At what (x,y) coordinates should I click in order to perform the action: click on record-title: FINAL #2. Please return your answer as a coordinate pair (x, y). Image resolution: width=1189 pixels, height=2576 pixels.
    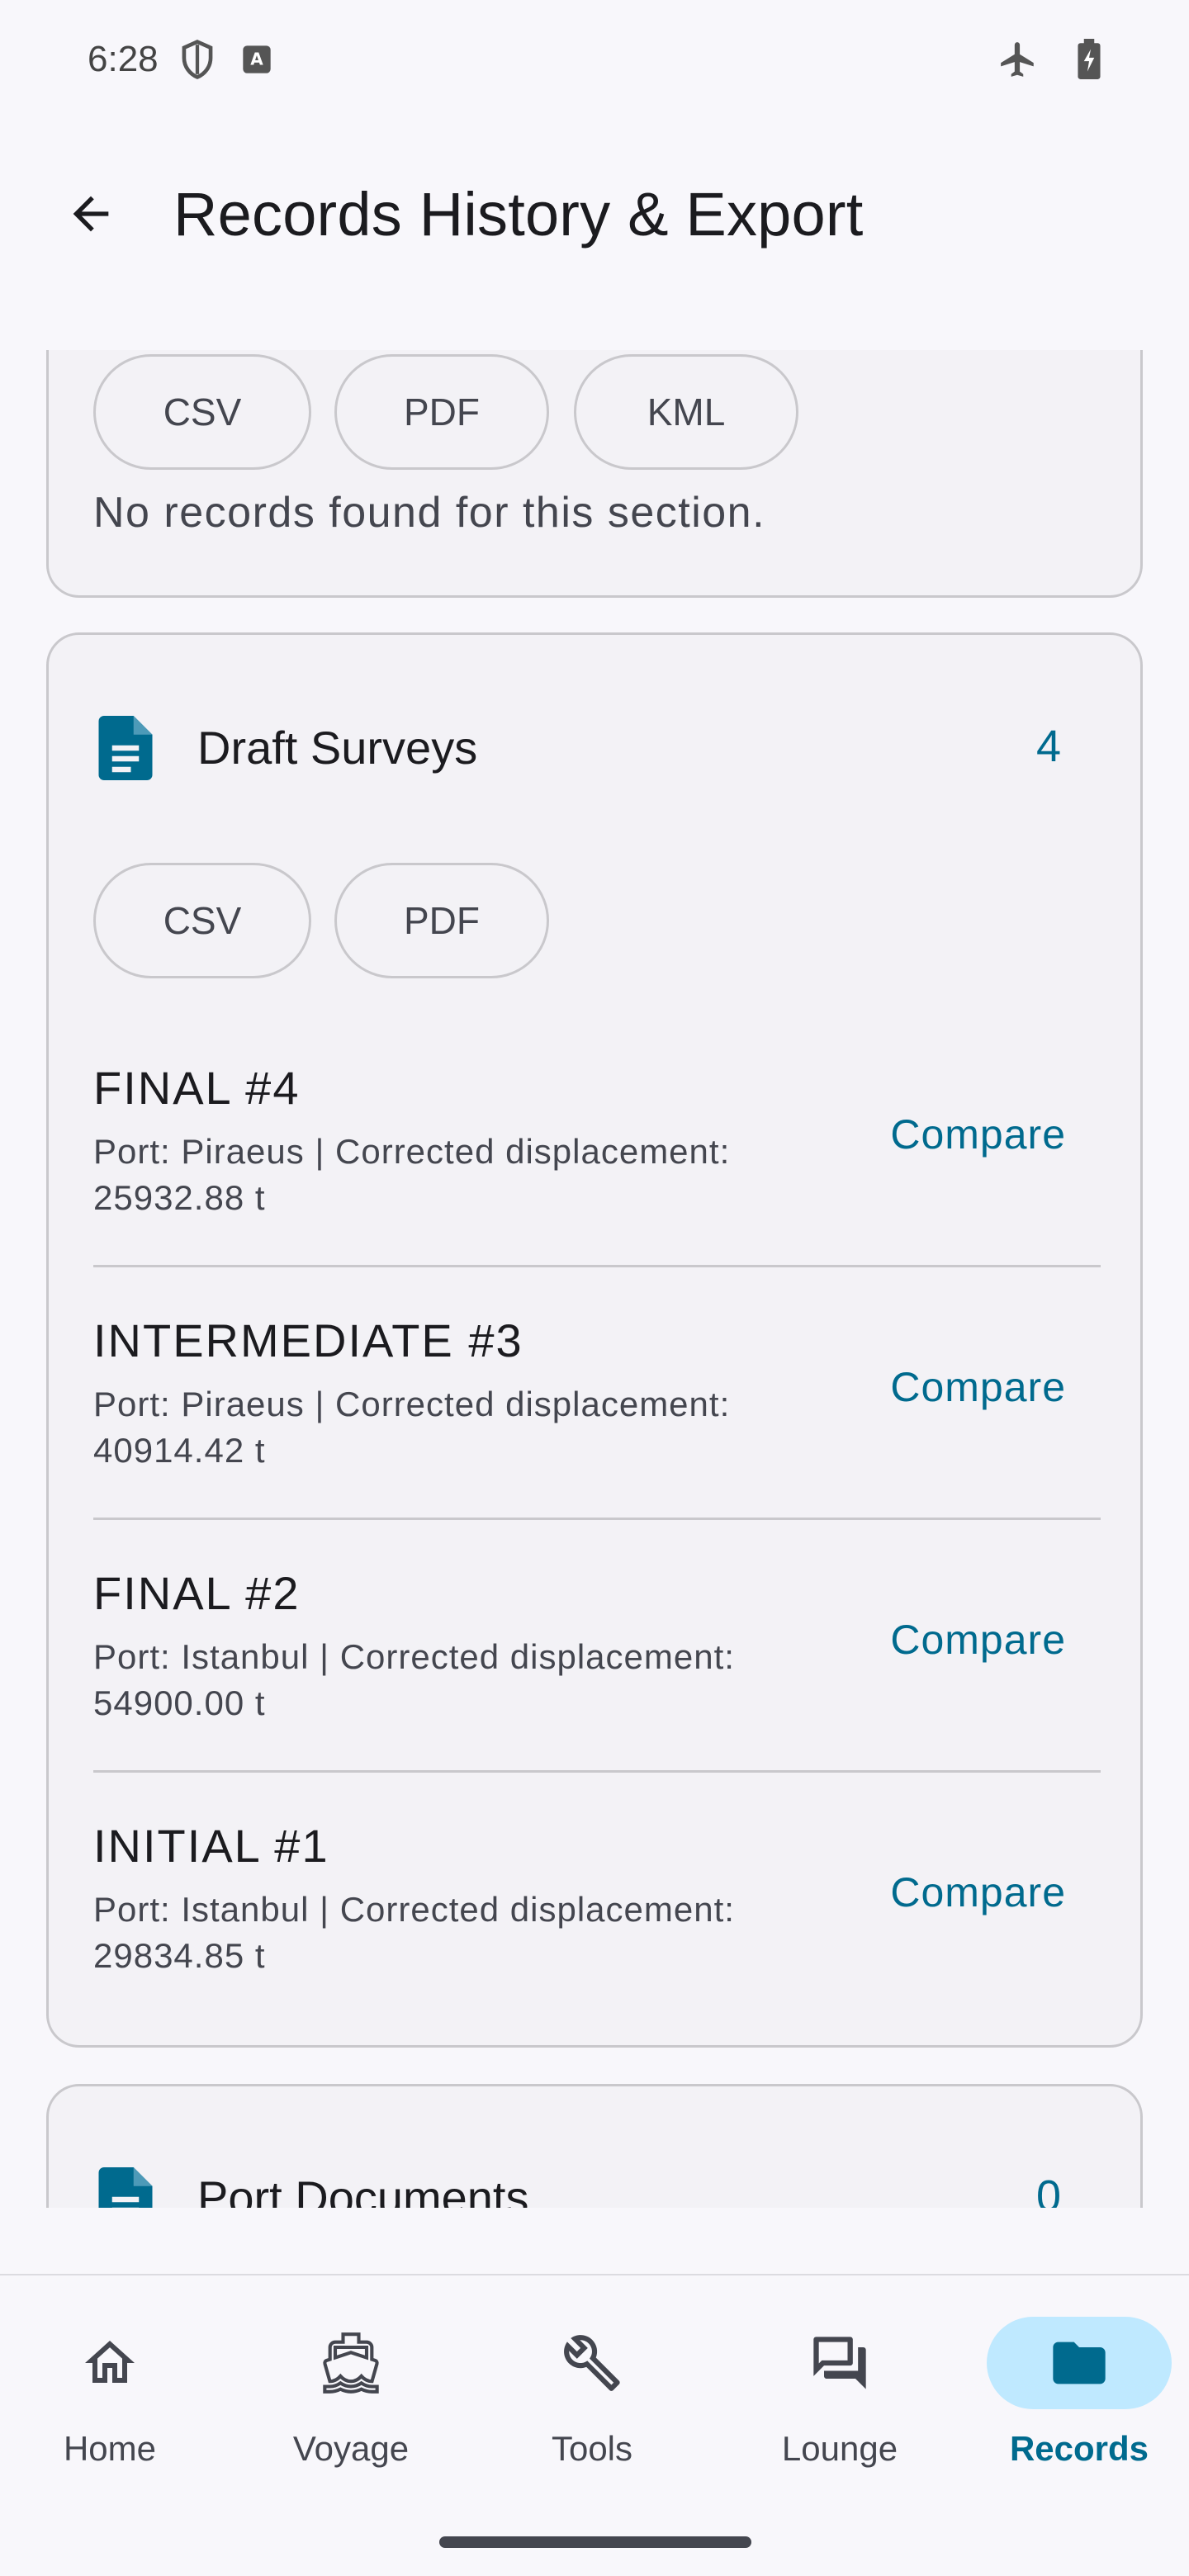
    Looking at the image, I should click on (197, 1593).